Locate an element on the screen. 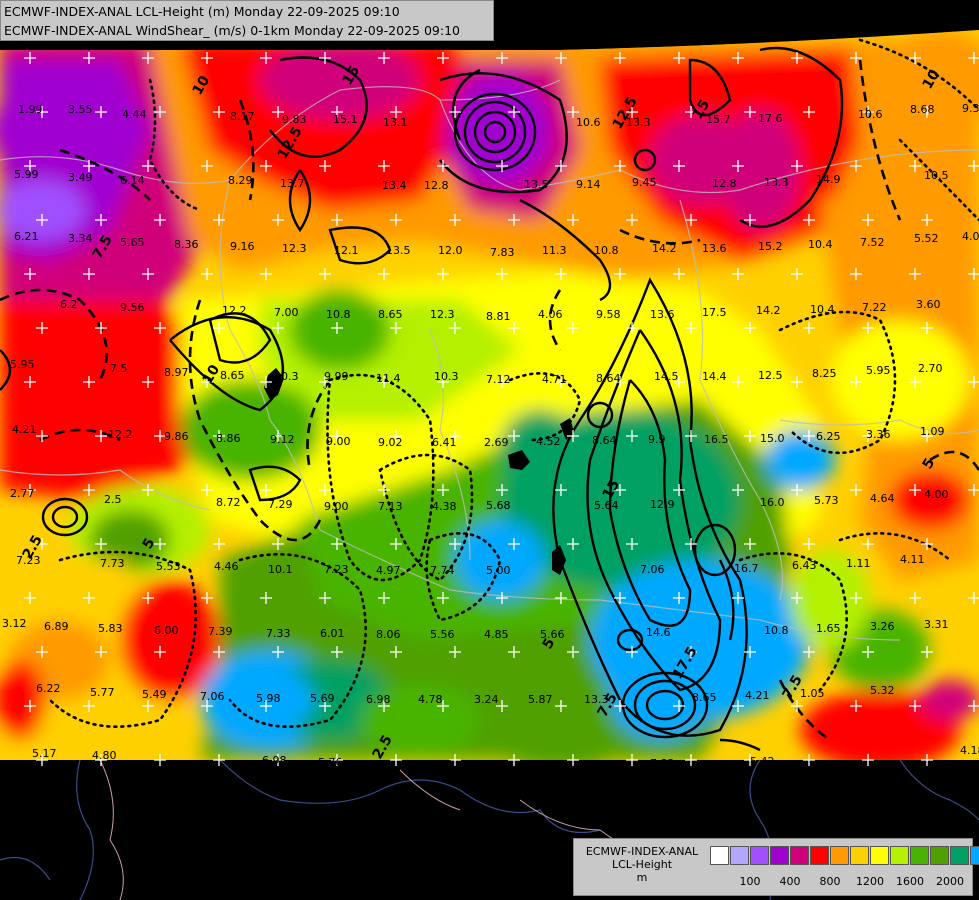 This screenshot has width=979, height=900. shear-value-label: 7.23 is located at coordinates (336, 569).